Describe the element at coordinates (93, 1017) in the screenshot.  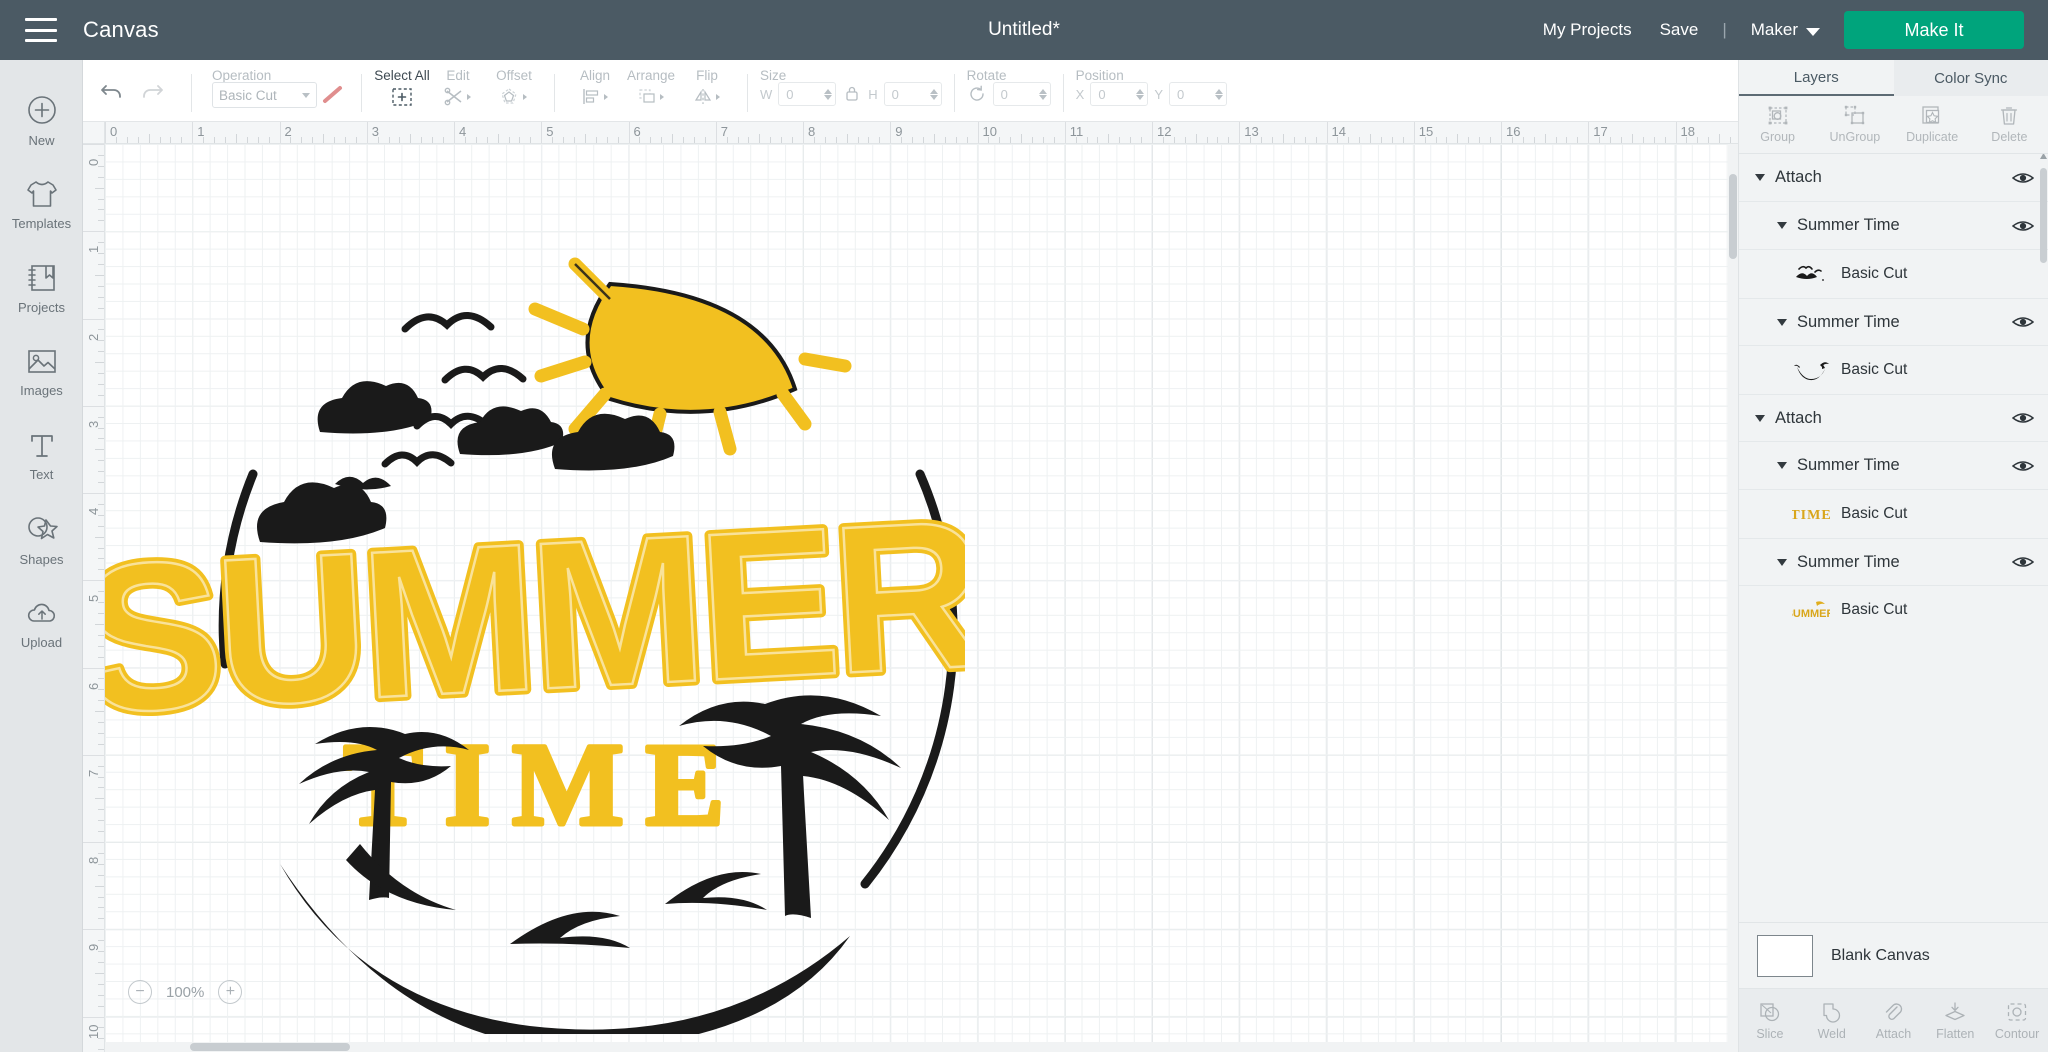
I see `ruler-major-tick` at that location.